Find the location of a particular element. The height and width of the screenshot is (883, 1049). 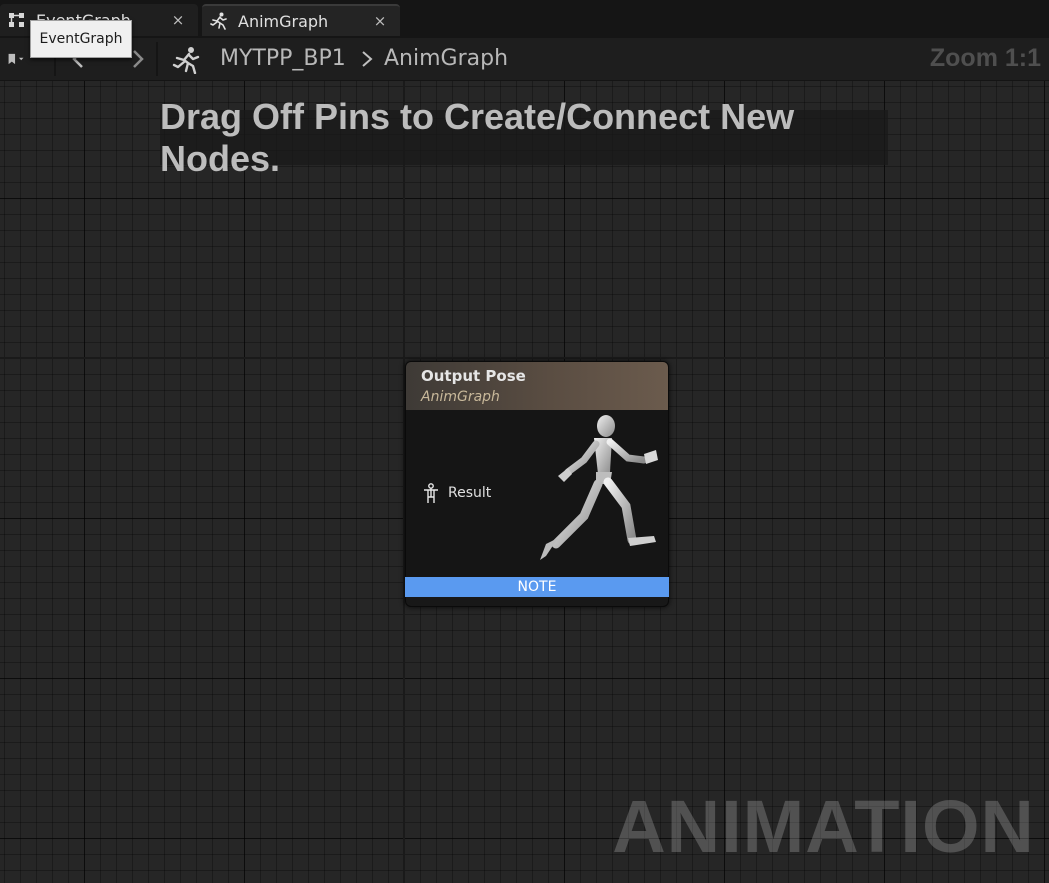

tab-anim-graph: AnimGraph × is located at coordinates (301, 20).